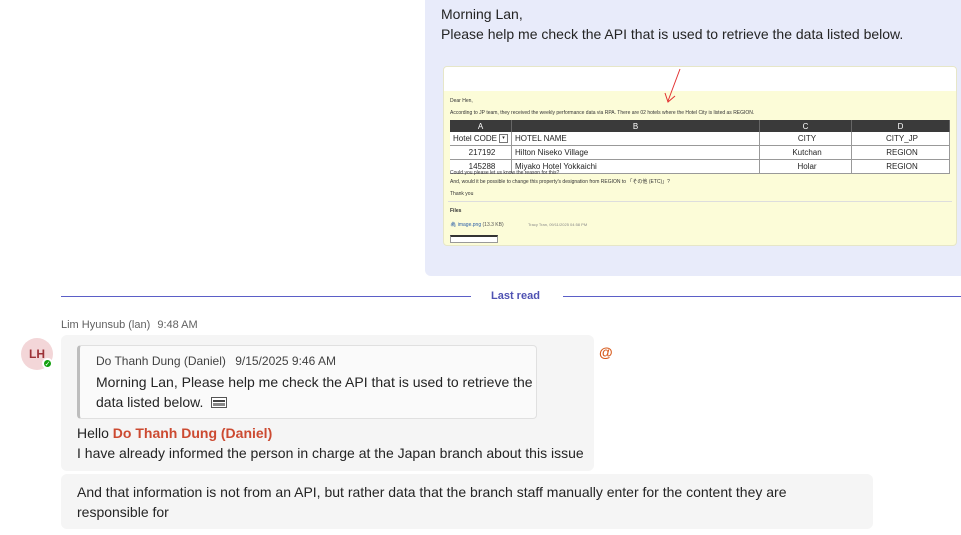  What do you see at coordinates (493, 225) in the screenshot?
I see `file-size: (13.3 KB)` at bounding box center [493, 225].